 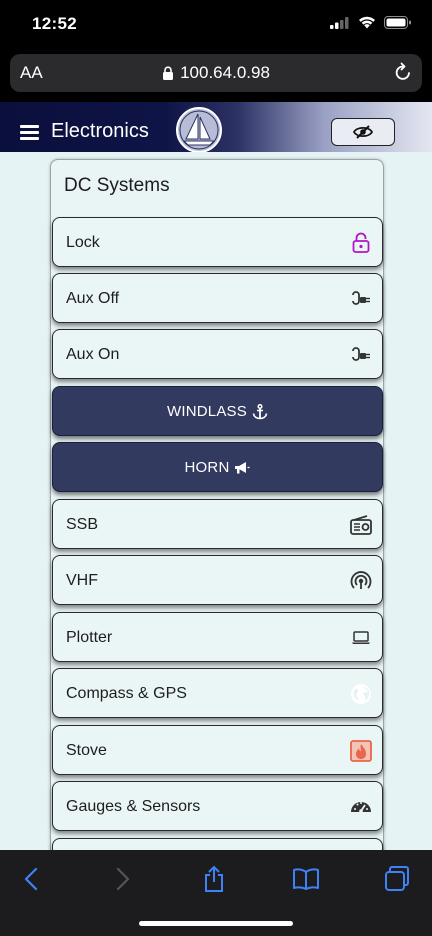 I want to click on laptop-icon, so click(x=361, y=638).